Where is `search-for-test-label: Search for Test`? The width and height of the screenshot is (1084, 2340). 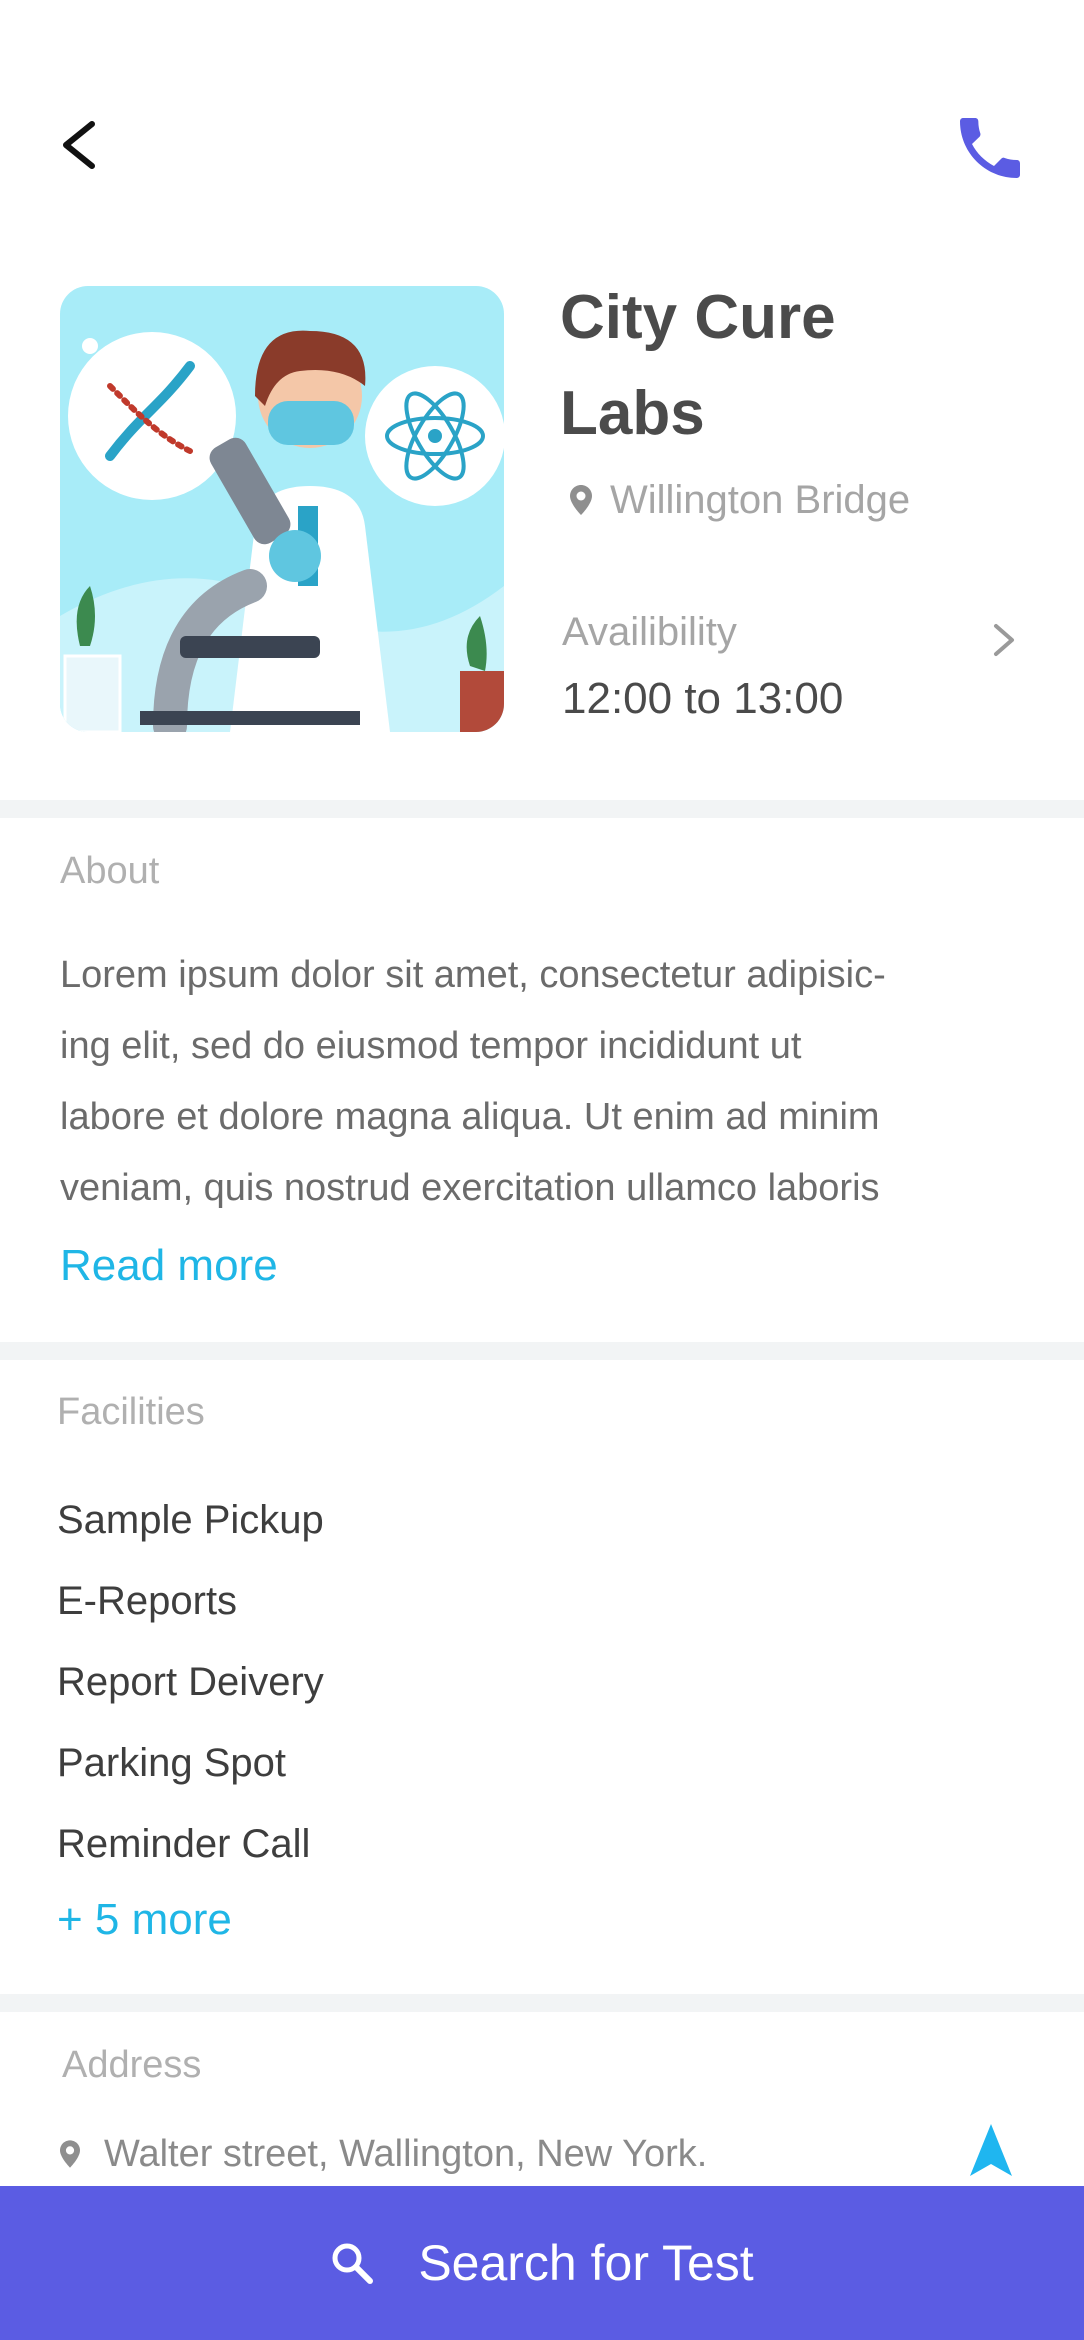 search-for-test-label: Search for Test is located at coordinates (586, 2263).